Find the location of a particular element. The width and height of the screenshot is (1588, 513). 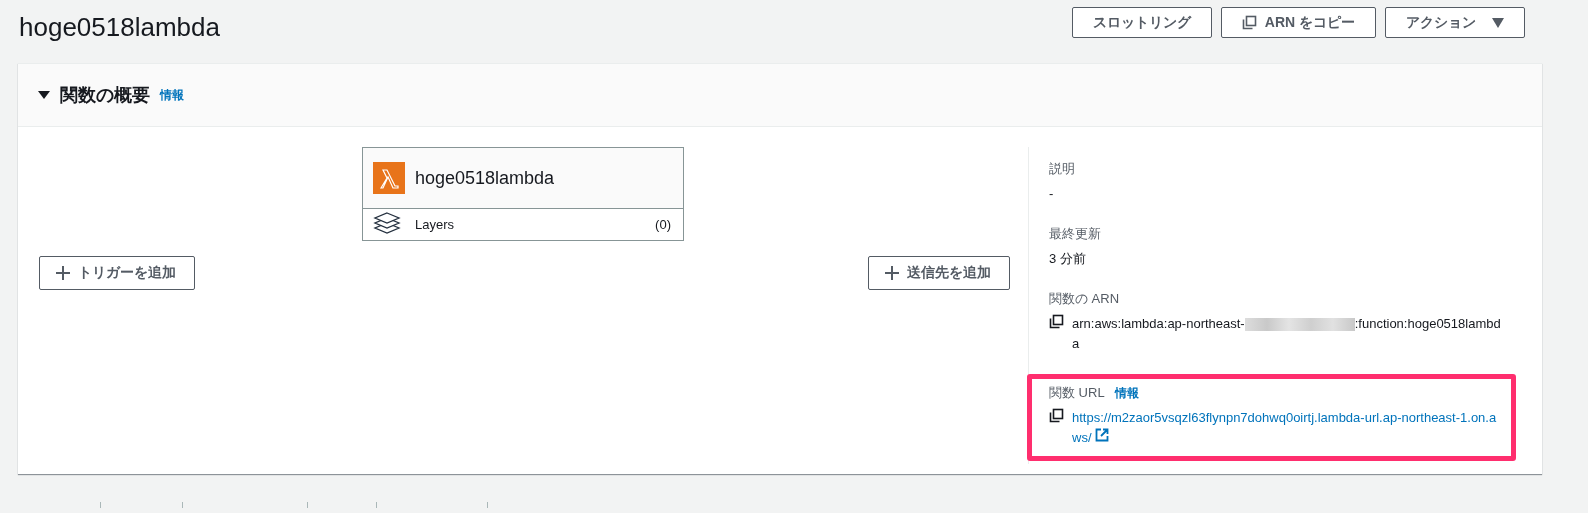

detail-label: 説明 is located at coordinates (1062, 169).